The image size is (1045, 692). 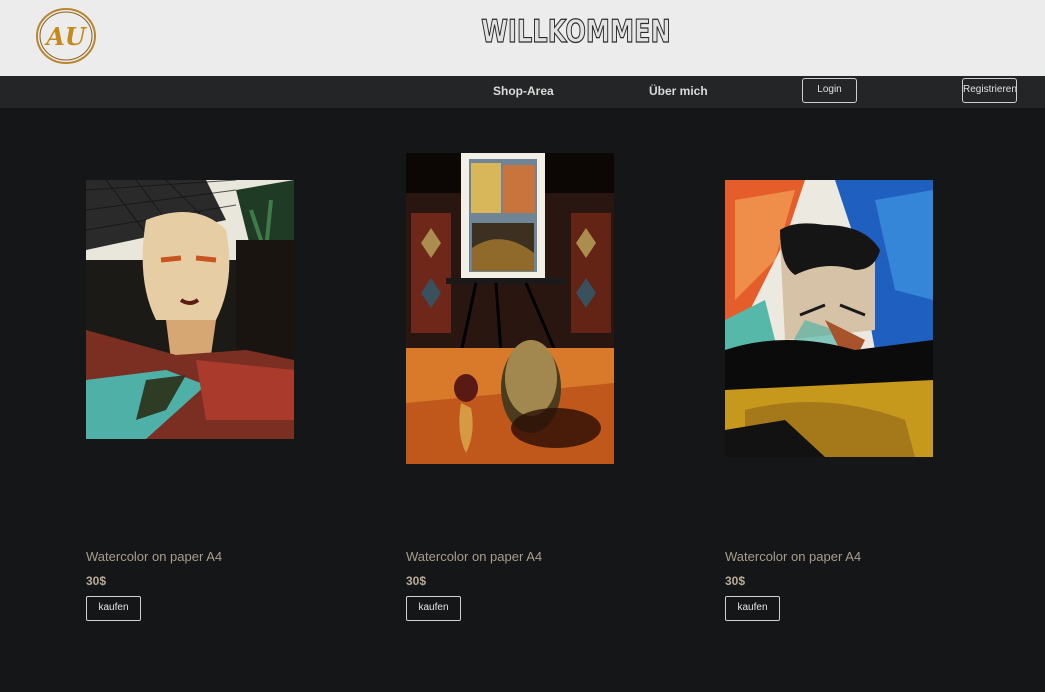 I want to click on nav-shop-area: Shop-Area, so click(x=523, y=91).